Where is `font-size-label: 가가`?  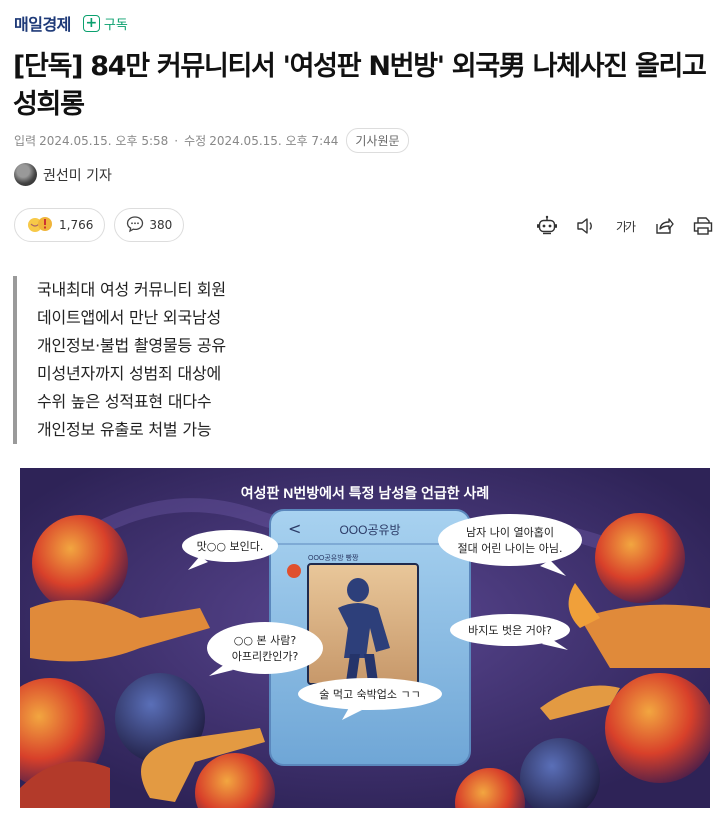
font-size-label: 가가 is located at coordinates (625, 226).